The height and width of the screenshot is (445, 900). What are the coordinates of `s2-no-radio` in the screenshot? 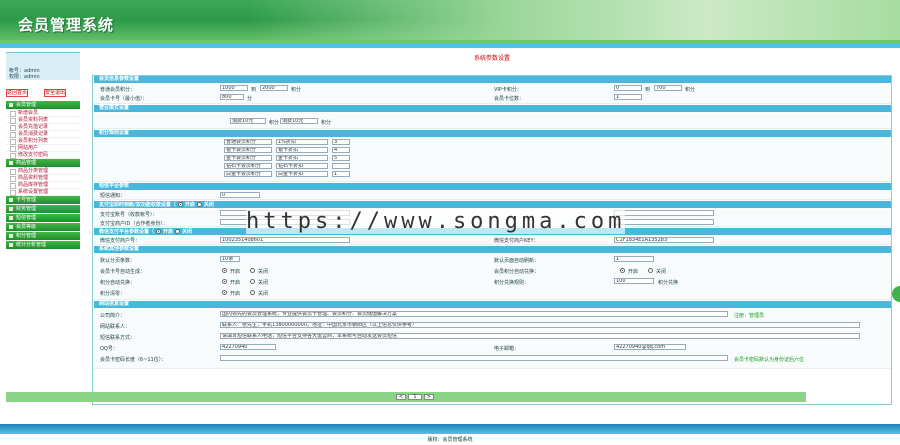 It's located at (252, 270).